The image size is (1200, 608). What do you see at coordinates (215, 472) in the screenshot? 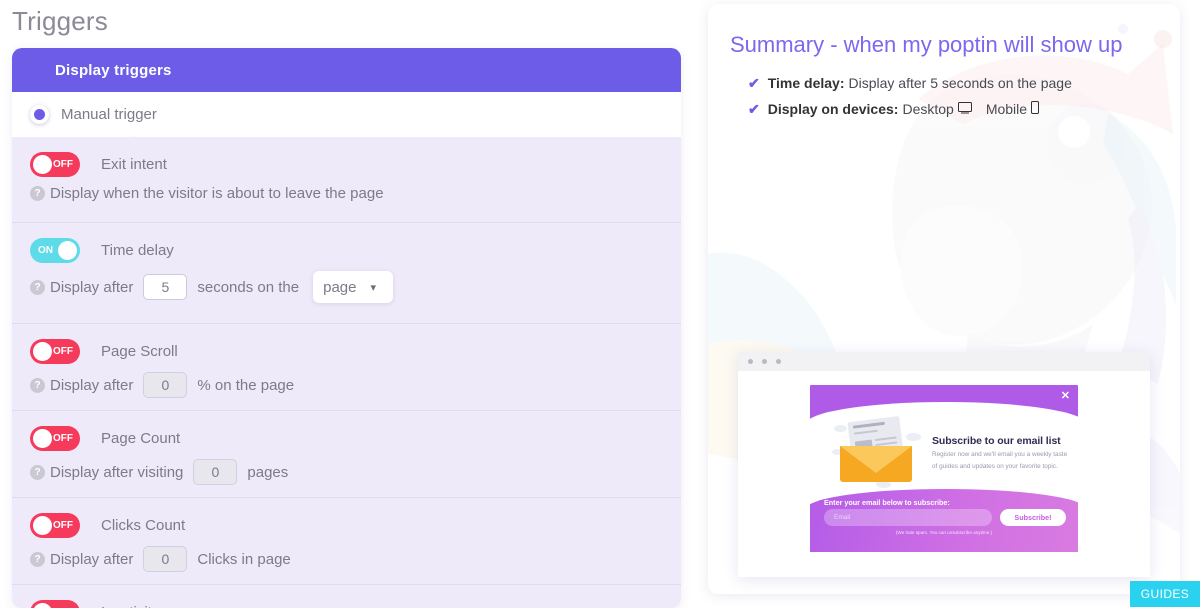
I see `page-count-input` at bounding box center [215, 472].